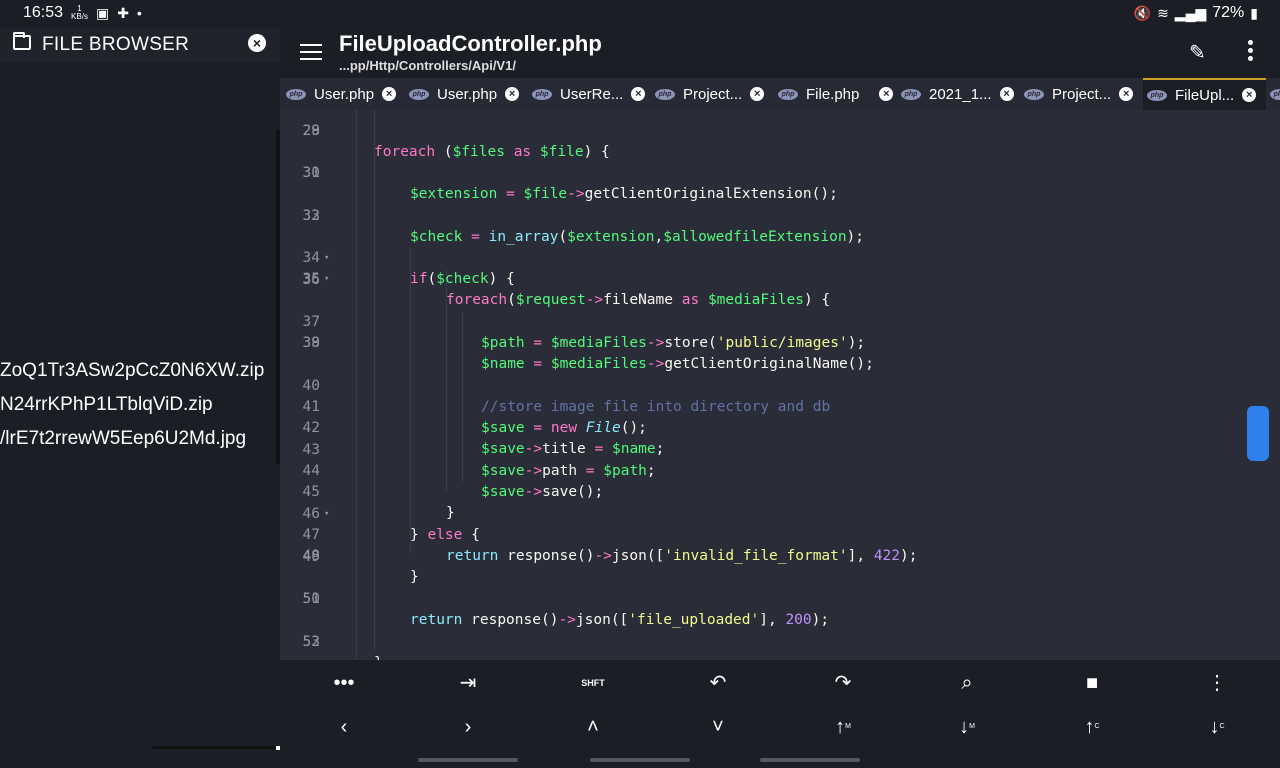 This screenshot has height=768, width=1280. What do you see at coordinates (311, 131) in the screenshot?
I see `code-line: 29` at bounding box center [311, 131].